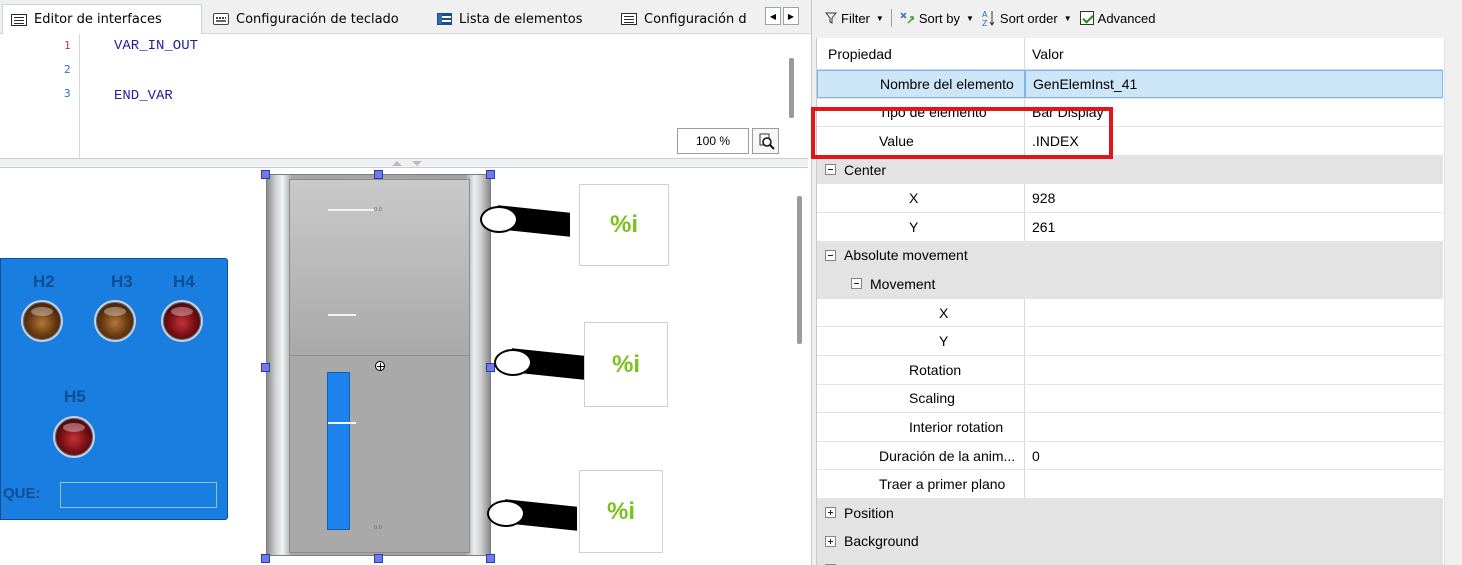 The image size is (1462, 565). I want to click on column-header-propiedad: Propiedad, so click(921, 53).